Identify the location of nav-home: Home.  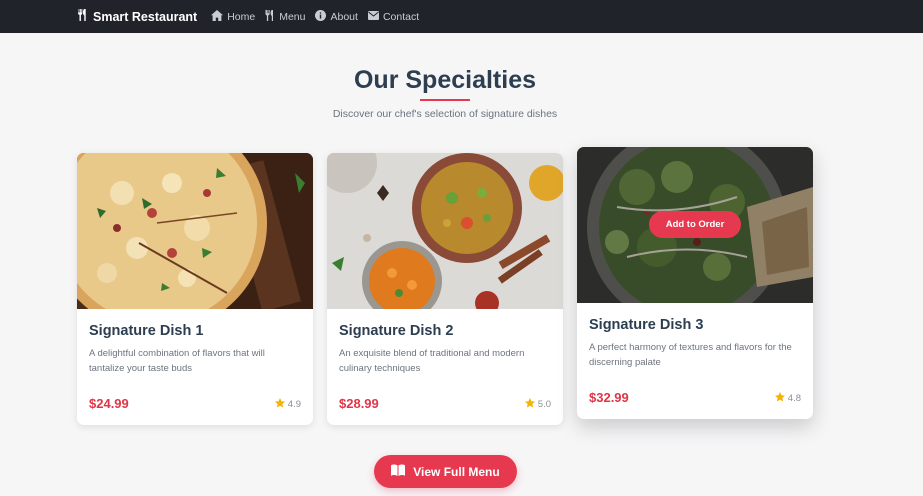
(233, 16).